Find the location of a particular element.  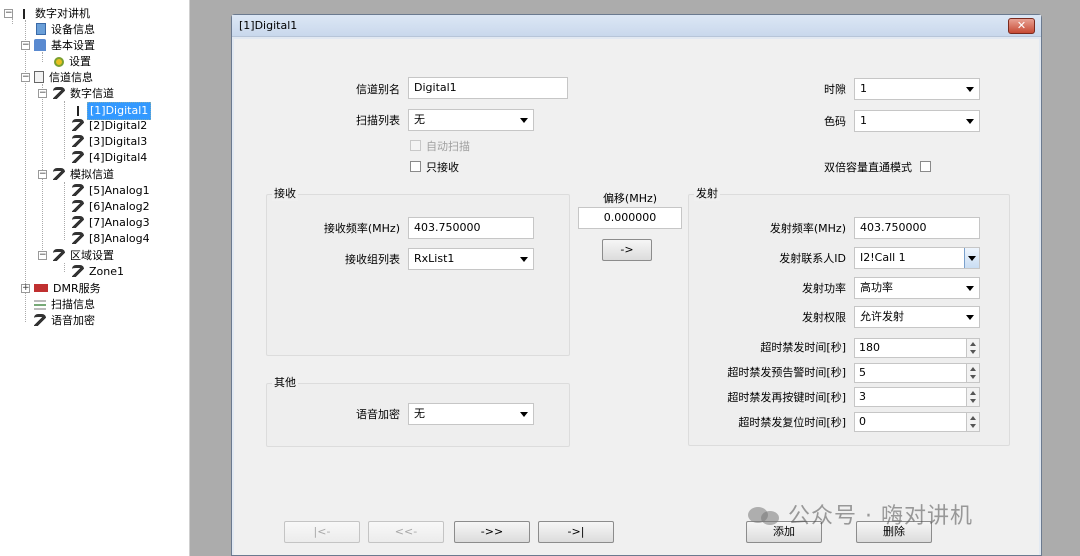

timeslot-select: 1 is located at coordinates (917, 89).